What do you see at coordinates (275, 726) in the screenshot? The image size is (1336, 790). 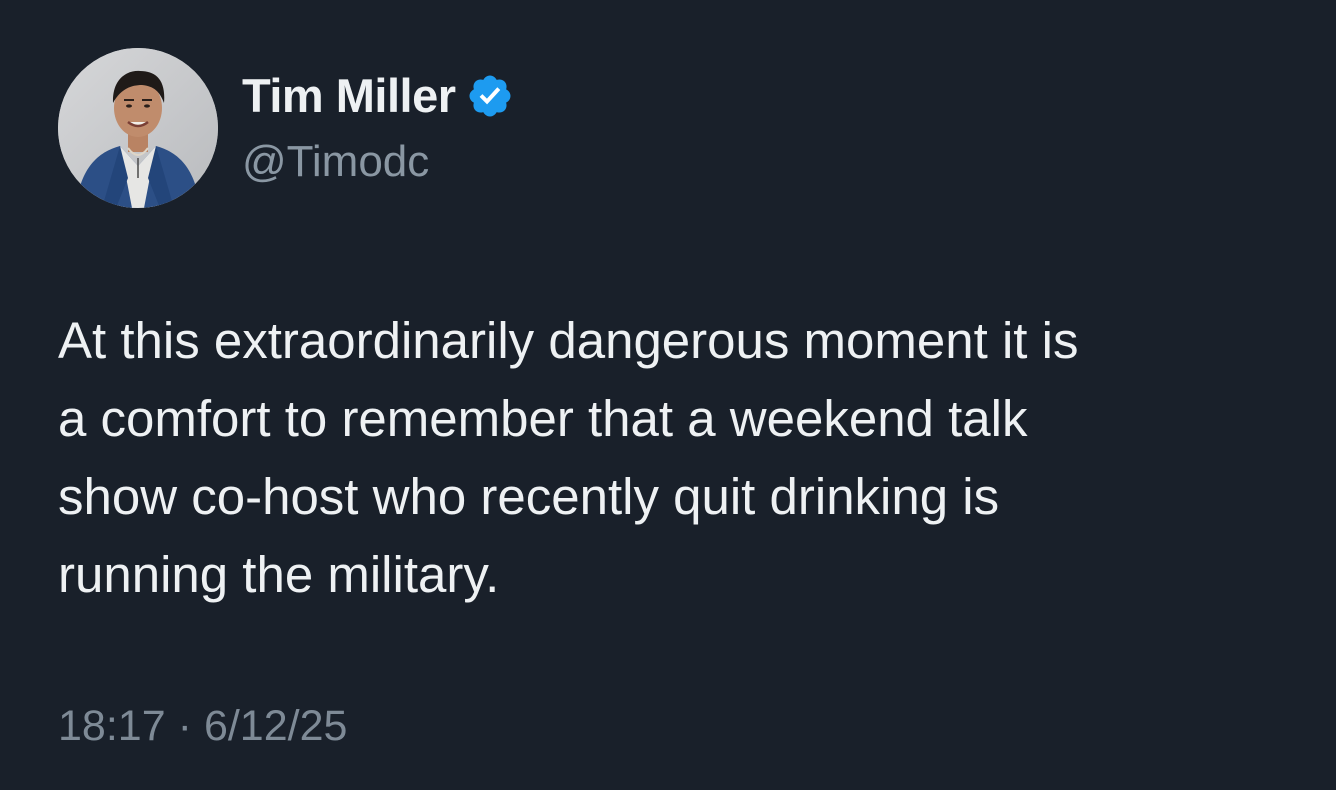 I see `tweet-date: 6/12/25` at bounding box center [275, 726].